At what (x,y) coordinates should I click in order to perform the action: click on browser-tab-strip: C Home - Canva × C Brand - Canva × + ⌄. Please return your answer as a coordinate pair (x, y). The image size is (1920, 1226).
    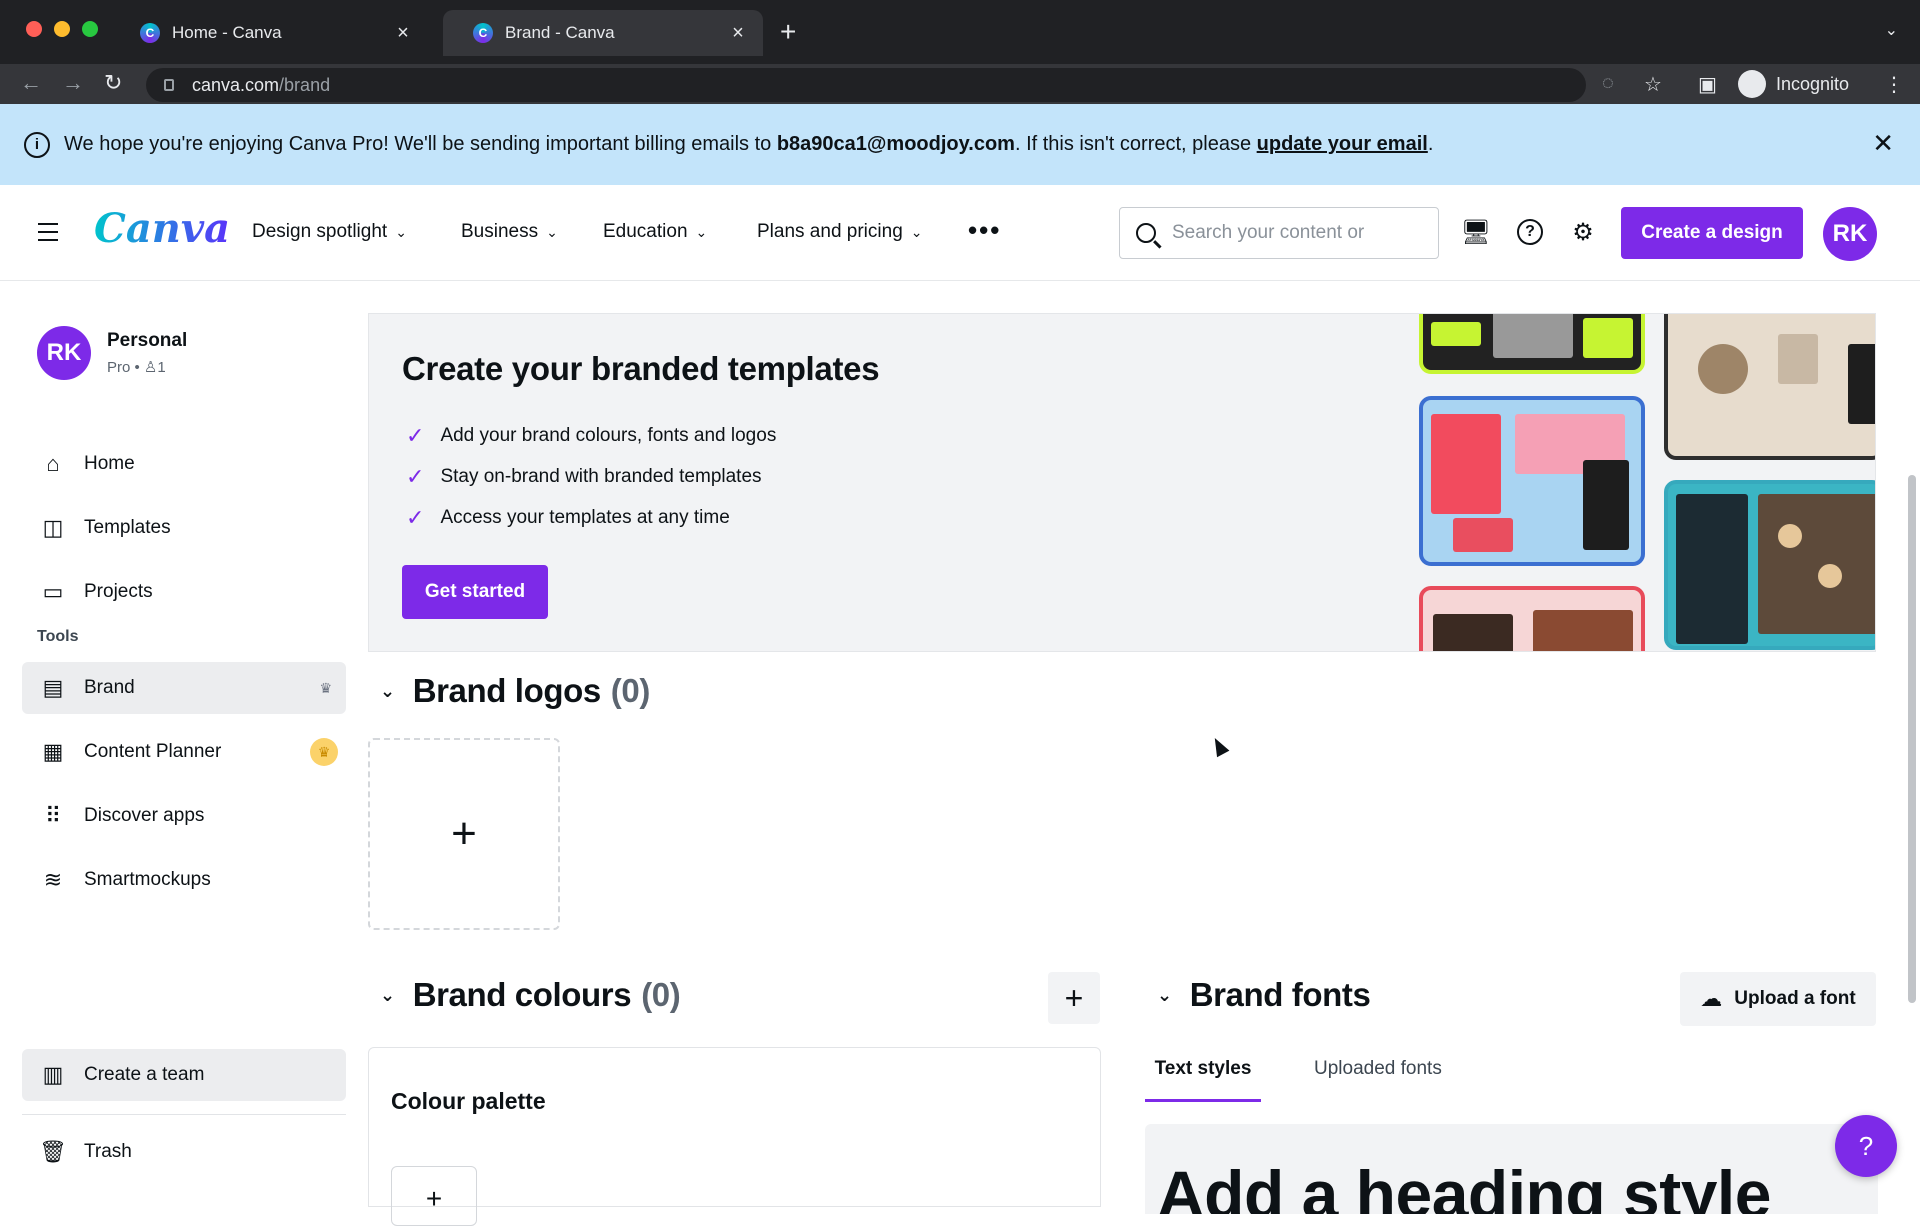
    Looking at the image, I should click on (960, 32).